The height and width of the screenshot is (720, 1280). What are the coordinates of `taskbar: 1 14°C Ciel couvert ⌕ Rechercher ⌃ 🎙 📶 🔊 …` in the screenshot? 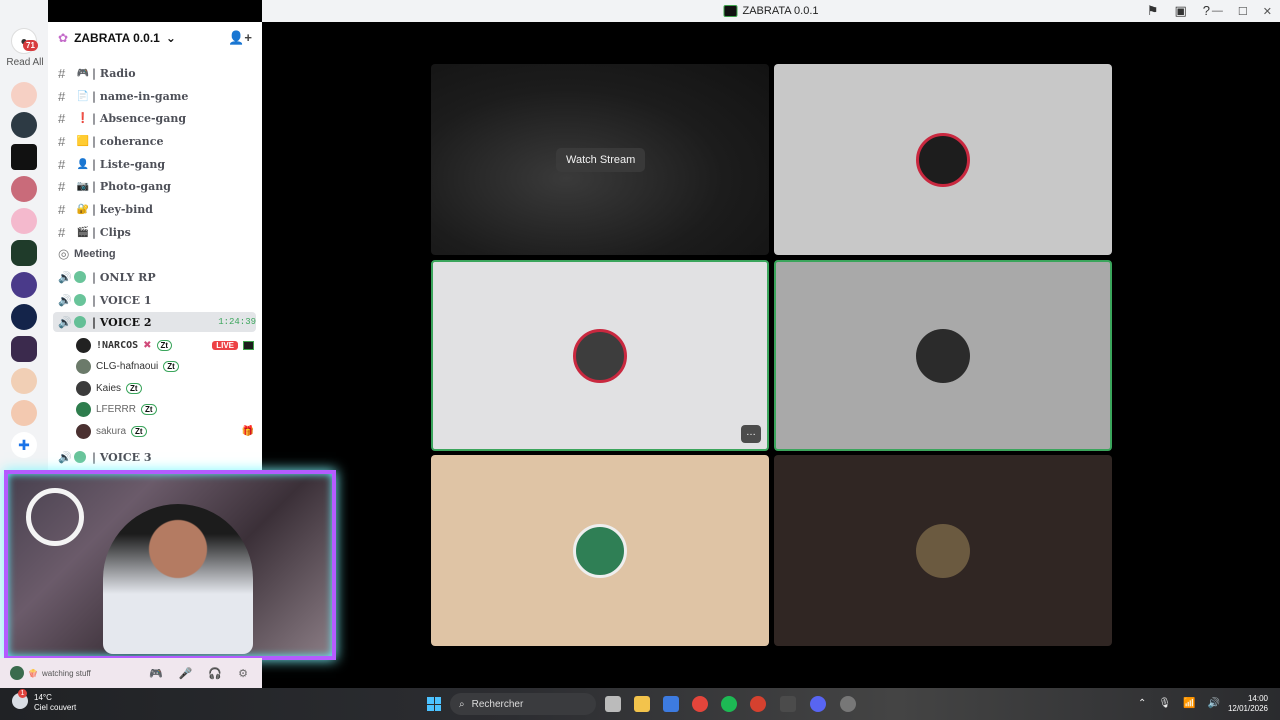 It's located at (640, 704).